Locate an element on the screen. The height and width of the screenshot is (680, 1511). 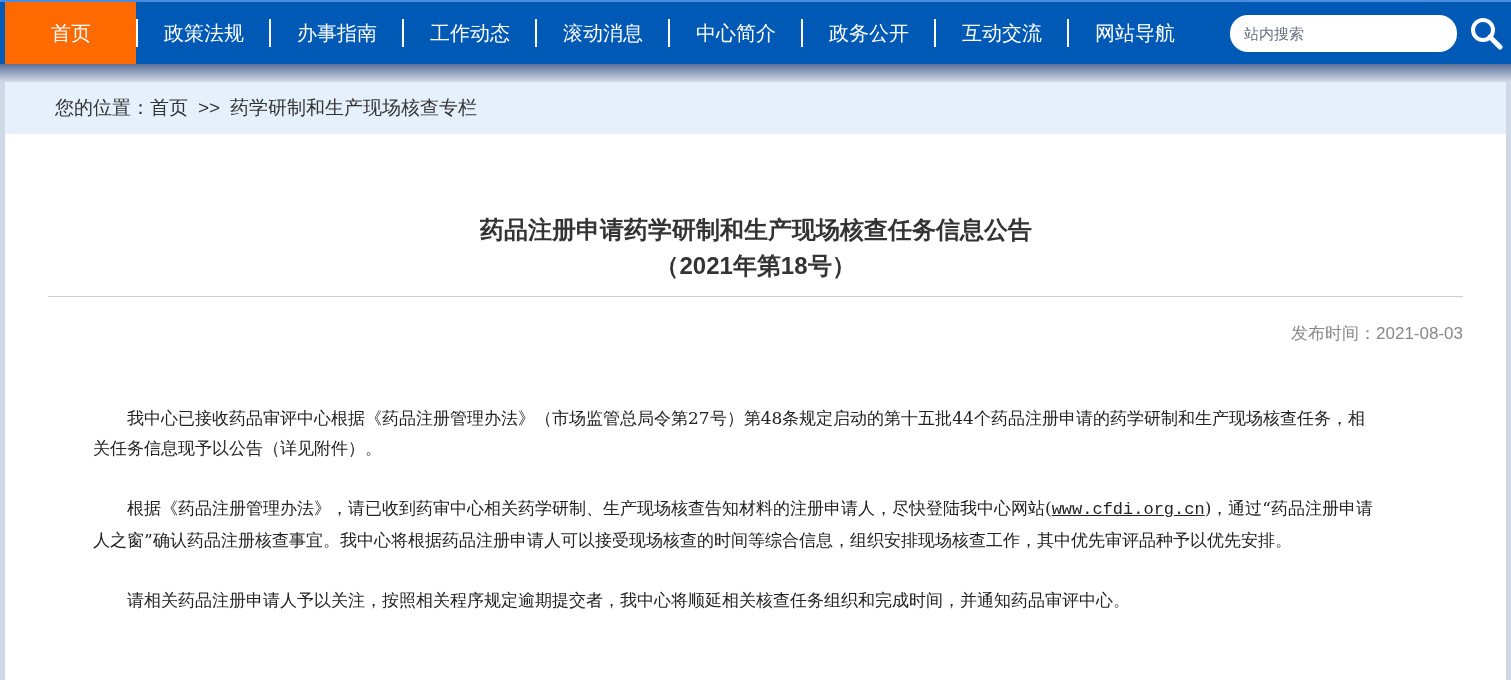
breadcrumb-link: 首页 is located at coordinates (169, 108).